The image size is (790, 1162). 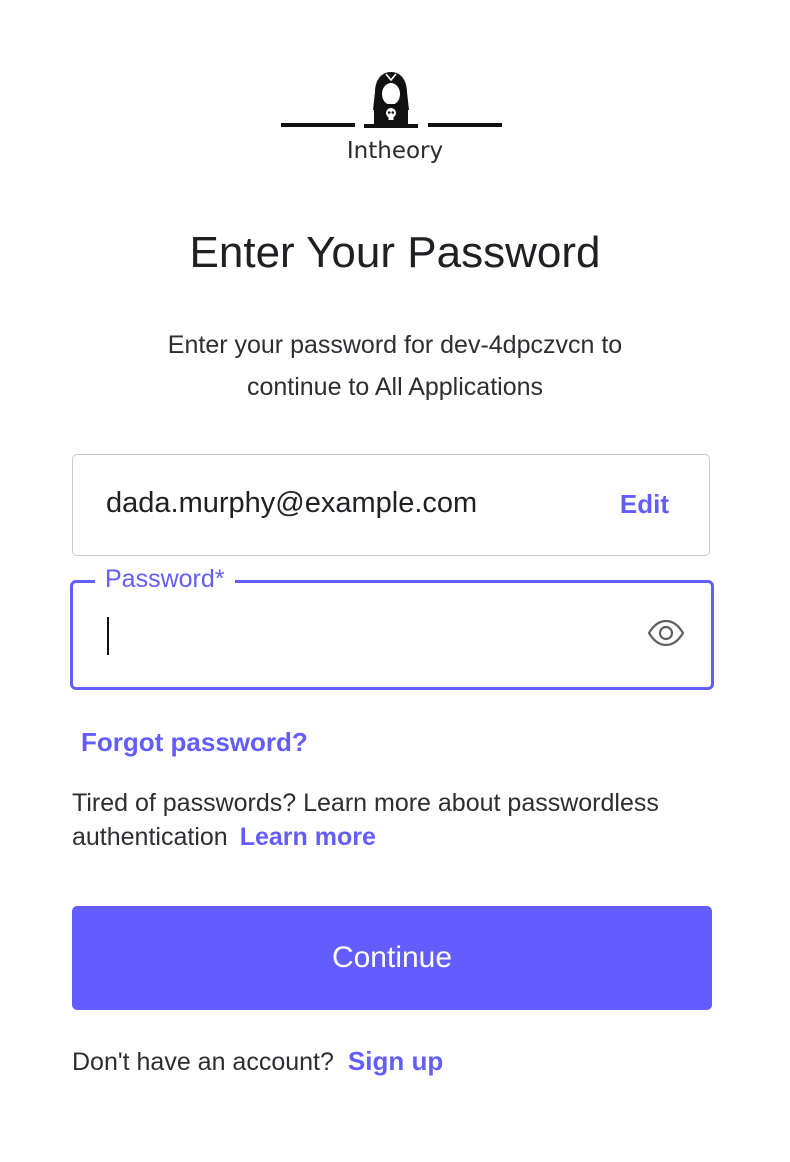 What do you see at coordinates (392, 958) in the screenshot?
I see `continue-button: Continue` at bounding box center [392, 958].